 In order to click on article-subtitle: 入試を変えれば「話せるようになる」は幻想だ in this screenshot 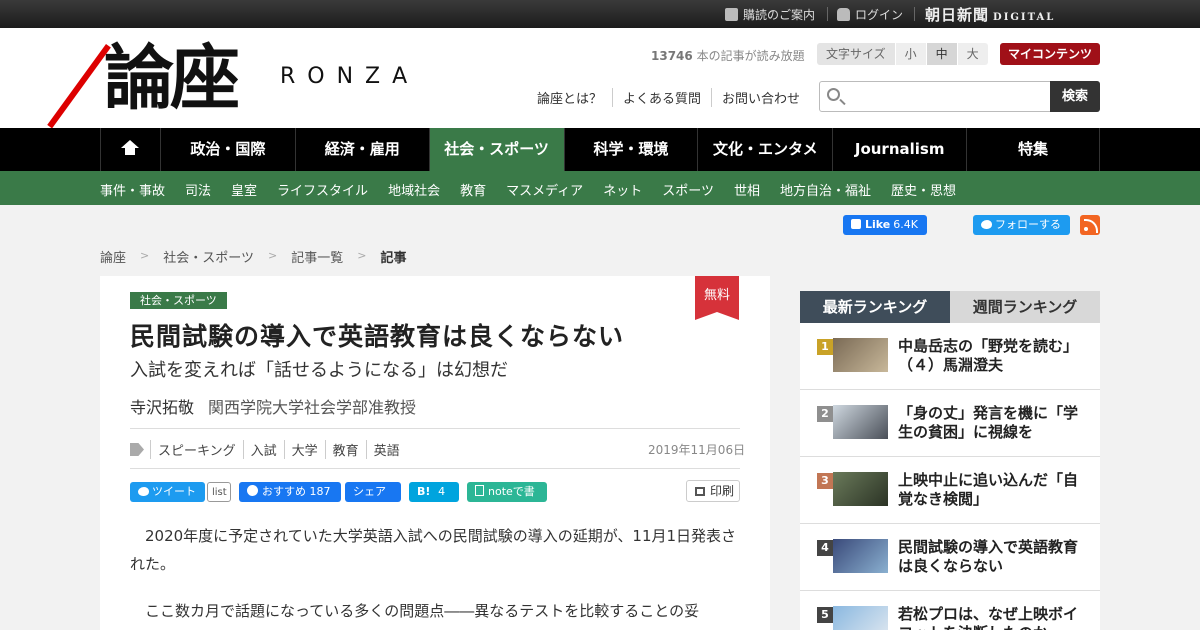, I will do `click(319, 370)`.